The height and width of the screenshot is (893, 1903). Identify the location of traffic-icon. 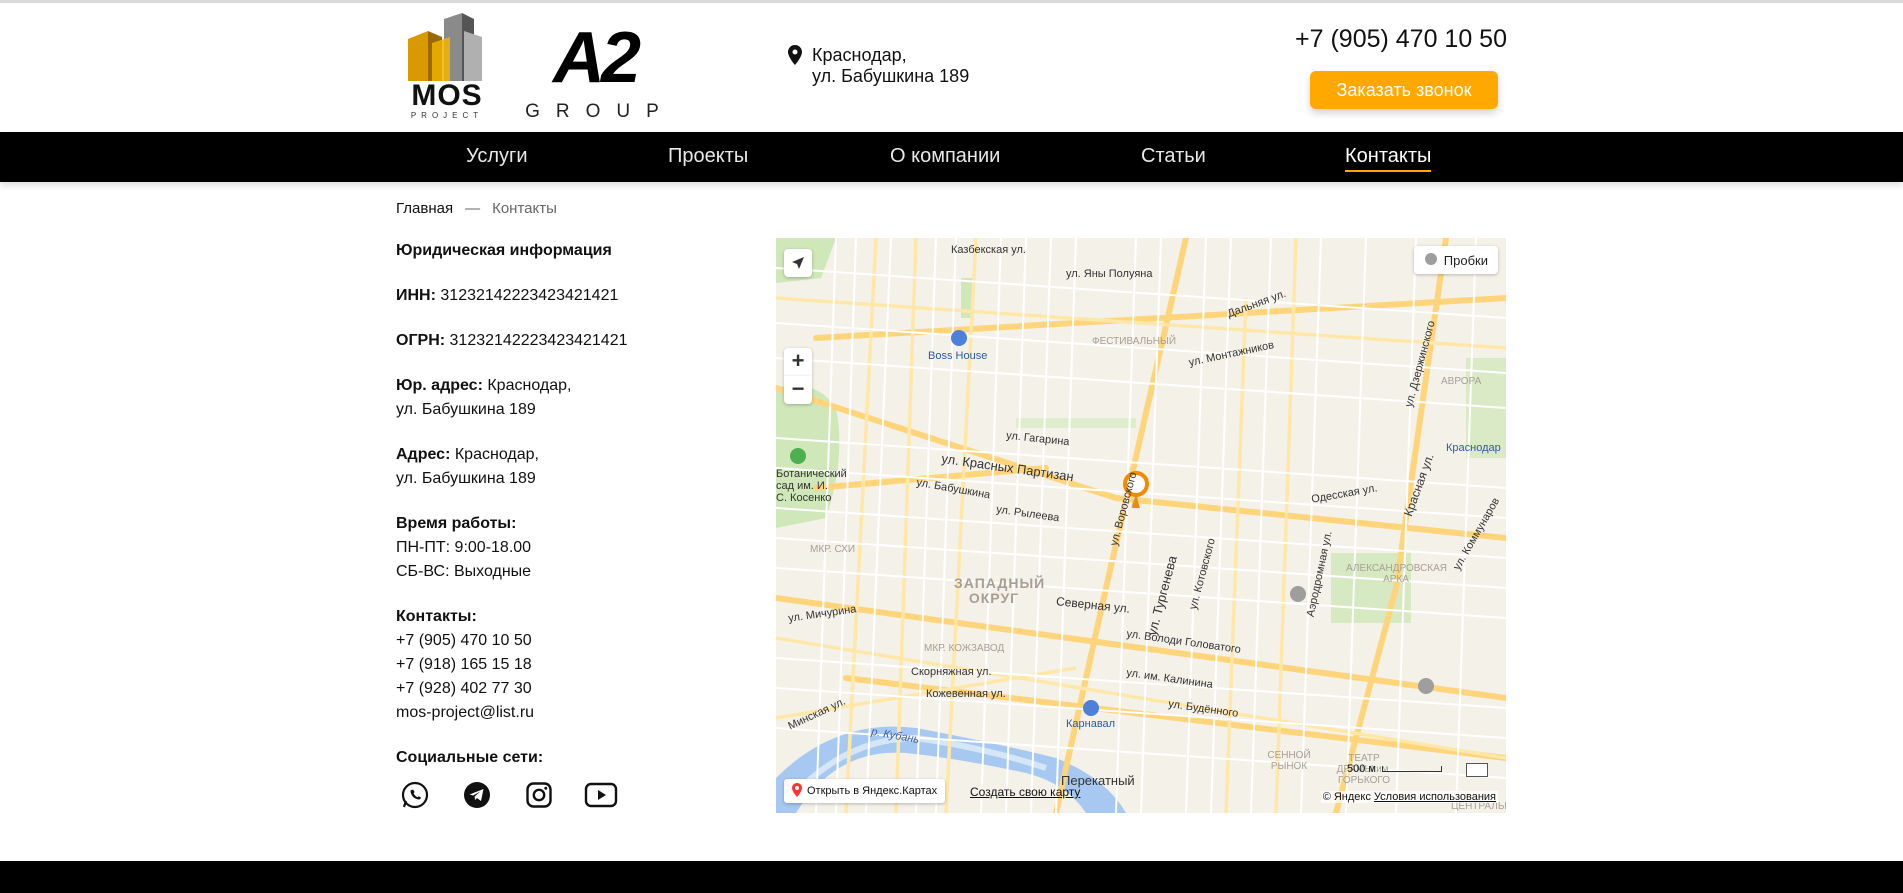
(1431, 260).